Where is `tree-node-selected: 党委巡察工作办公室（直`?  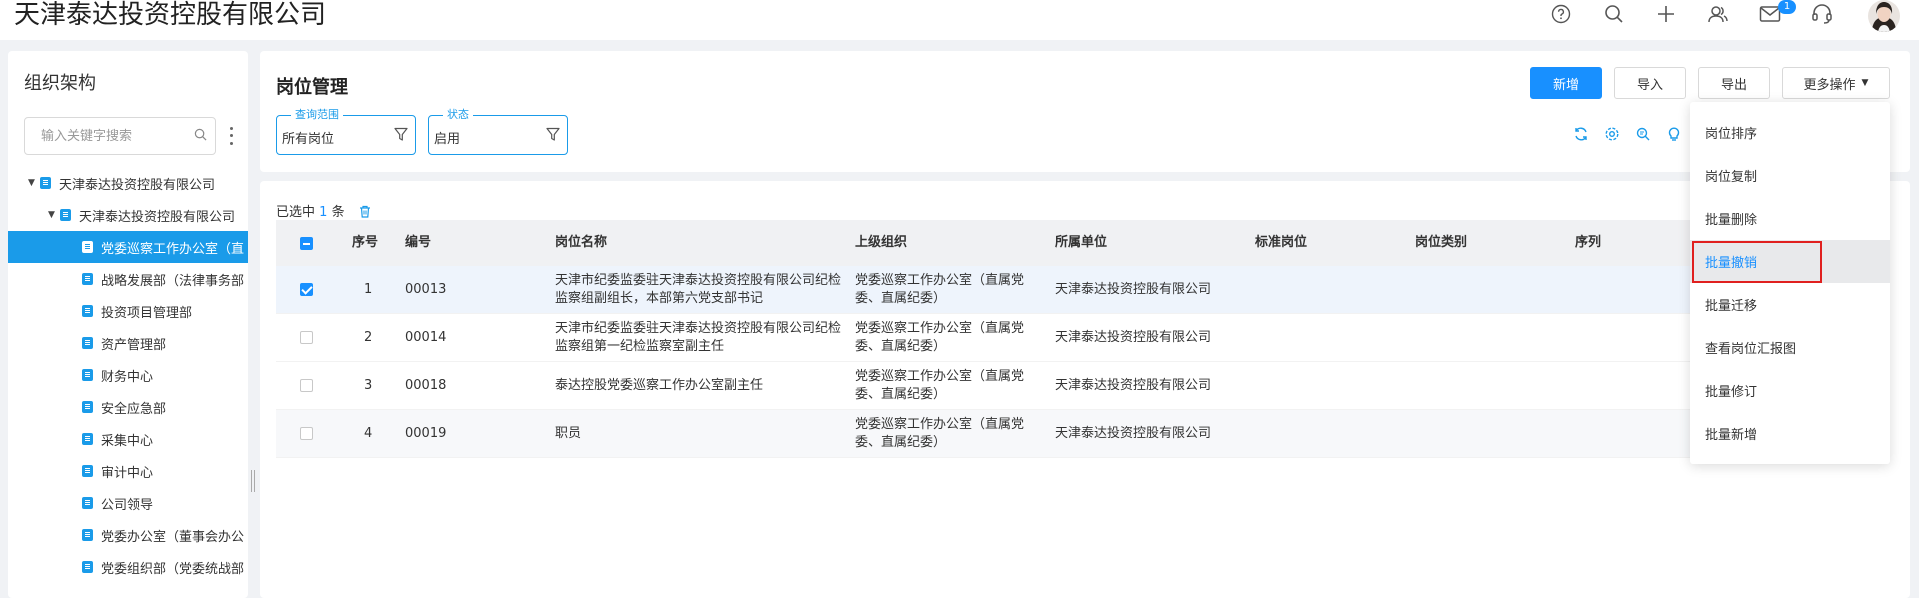
tree-node-selected: 党委巡察工作办公室（直 is located at coordinates (128, 247).